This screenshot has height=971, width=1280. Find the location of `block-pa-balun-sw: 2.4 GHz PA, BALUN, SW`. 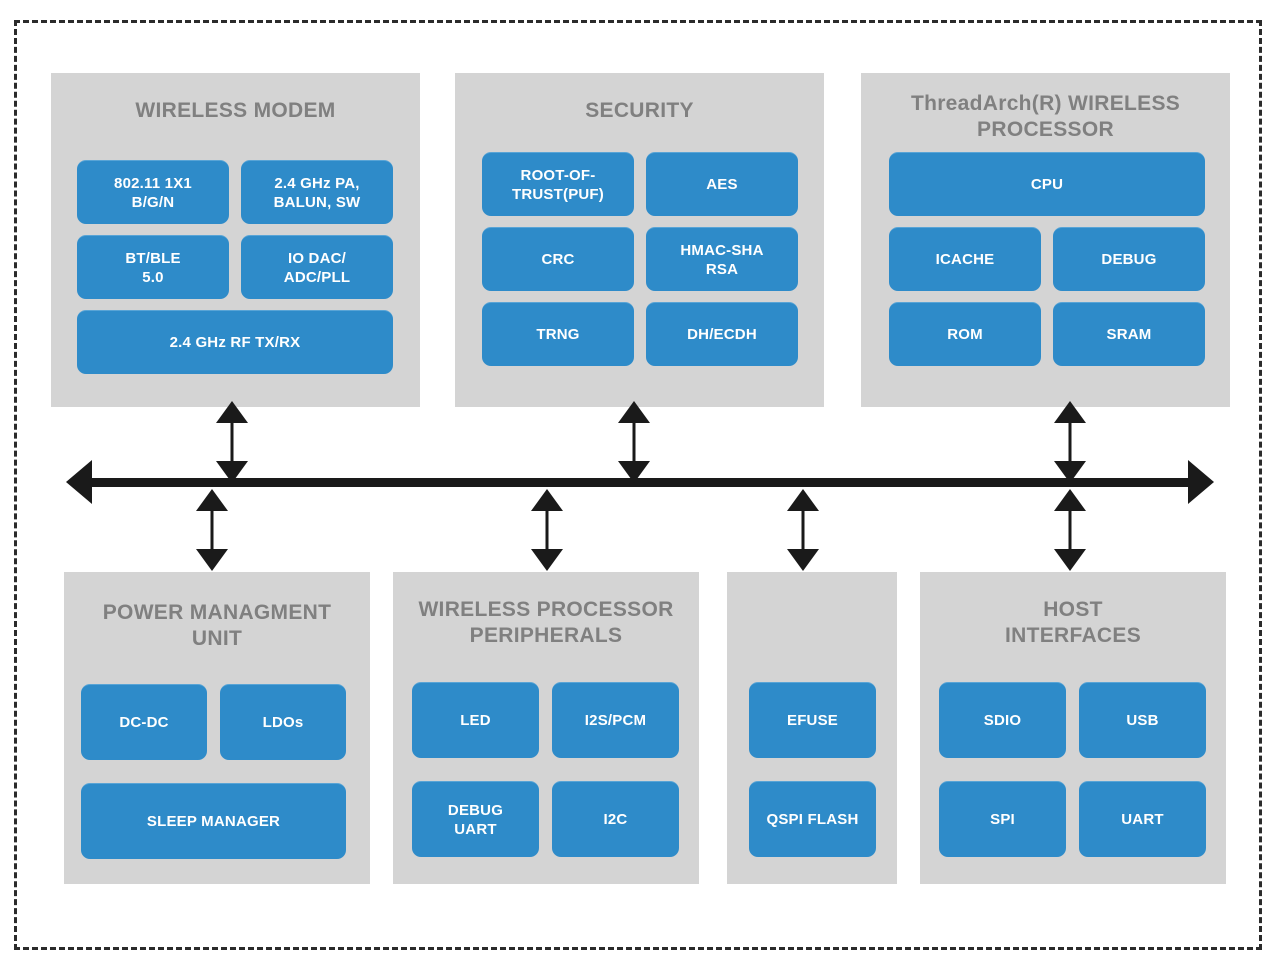

block-pa-balun-sw: 2.4 GHz PA, BALUN, SW is located at coordinates (317, 192).